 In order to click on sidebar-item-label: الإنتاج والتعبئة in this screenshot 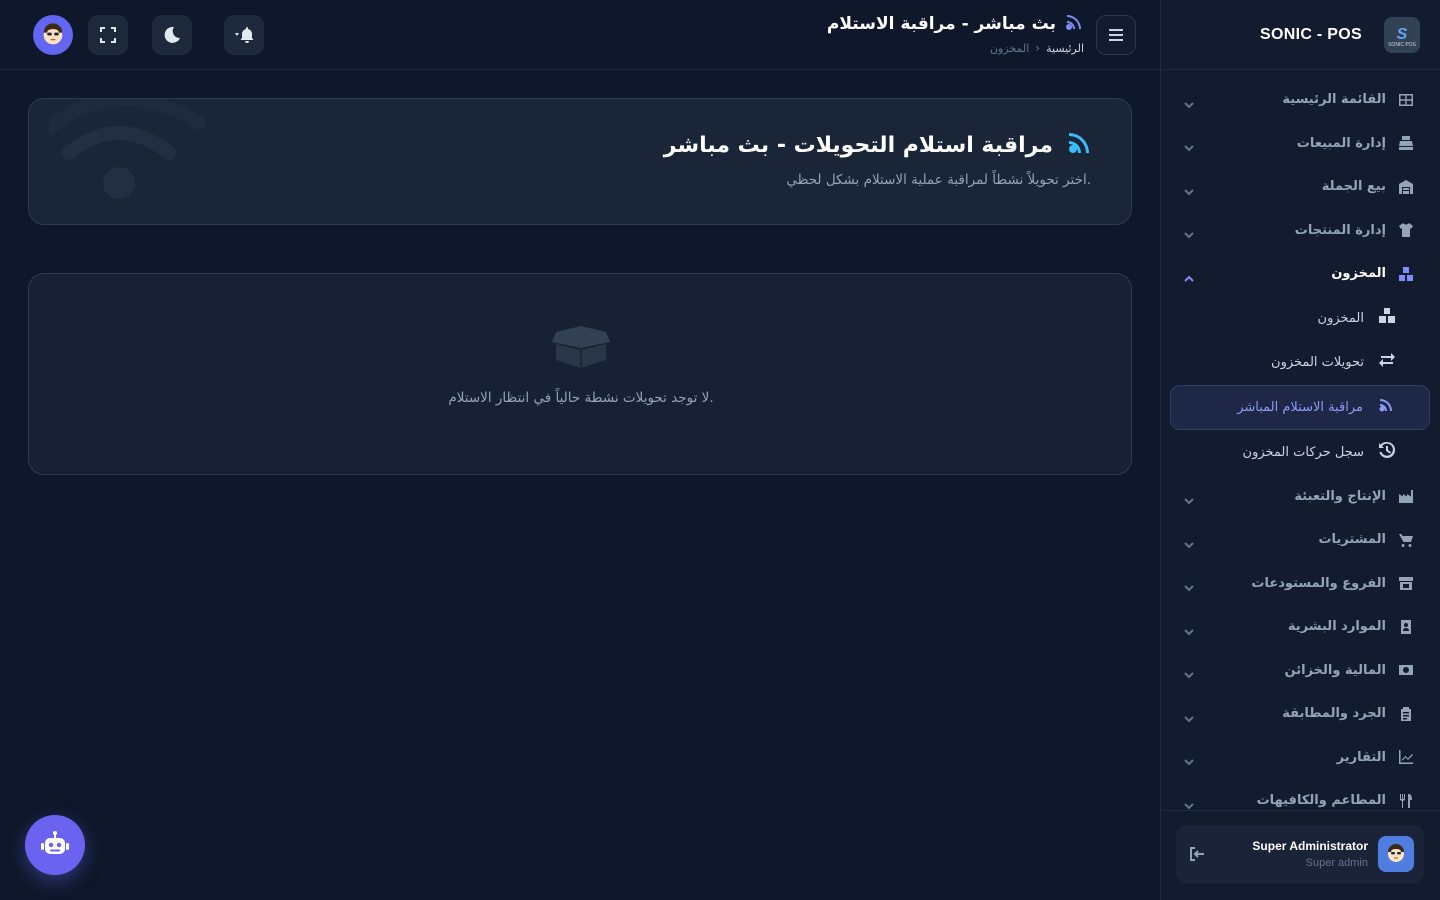, I will do `click(1340, 496)`.